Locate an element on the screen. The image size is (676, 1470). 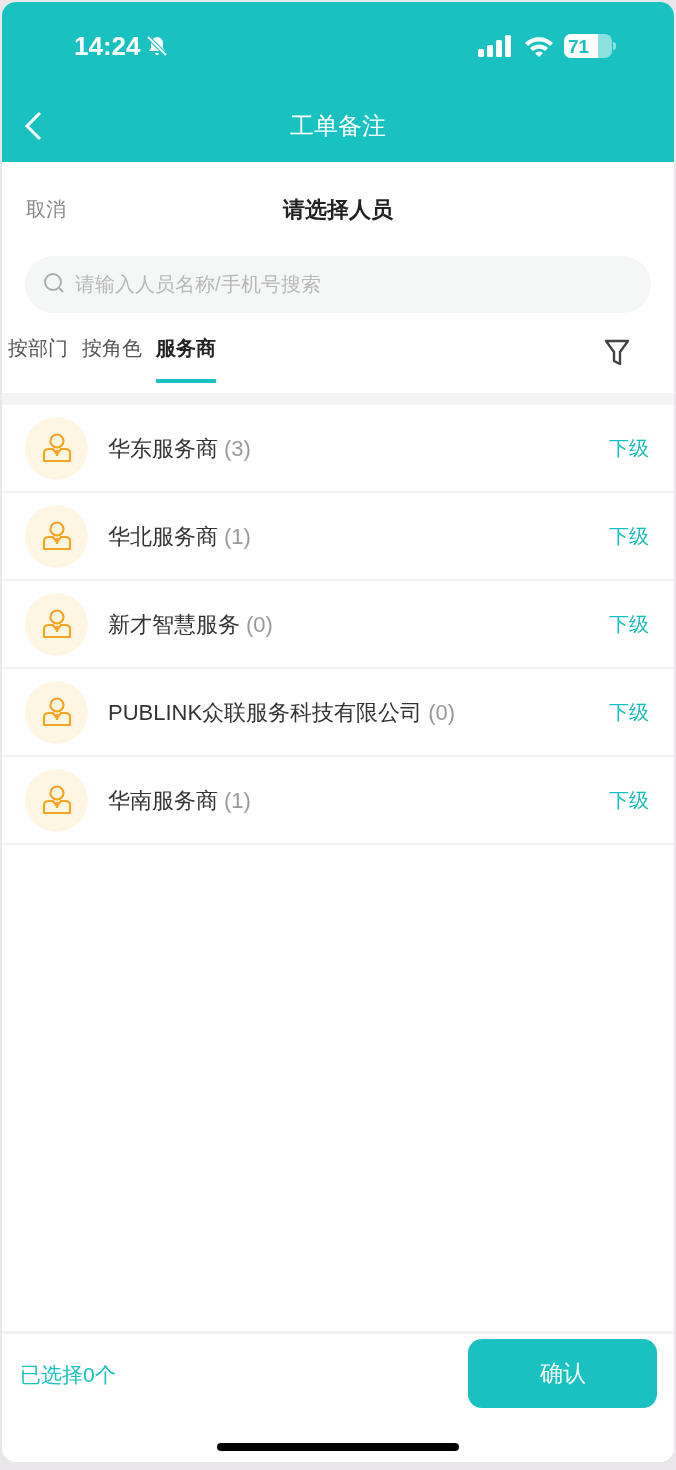
filter-icon is located at coordinates (617, 353).